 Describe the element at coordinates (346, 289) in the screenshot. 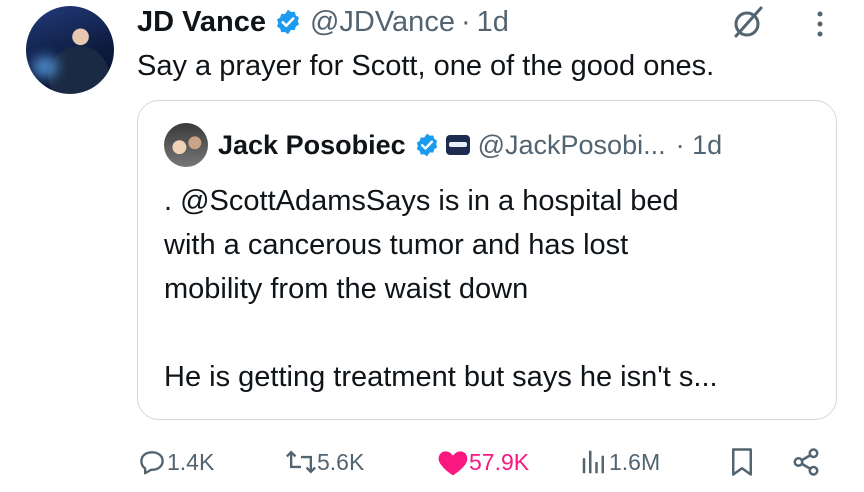

I see `quoted-line: mobility from the waist down` at that location.